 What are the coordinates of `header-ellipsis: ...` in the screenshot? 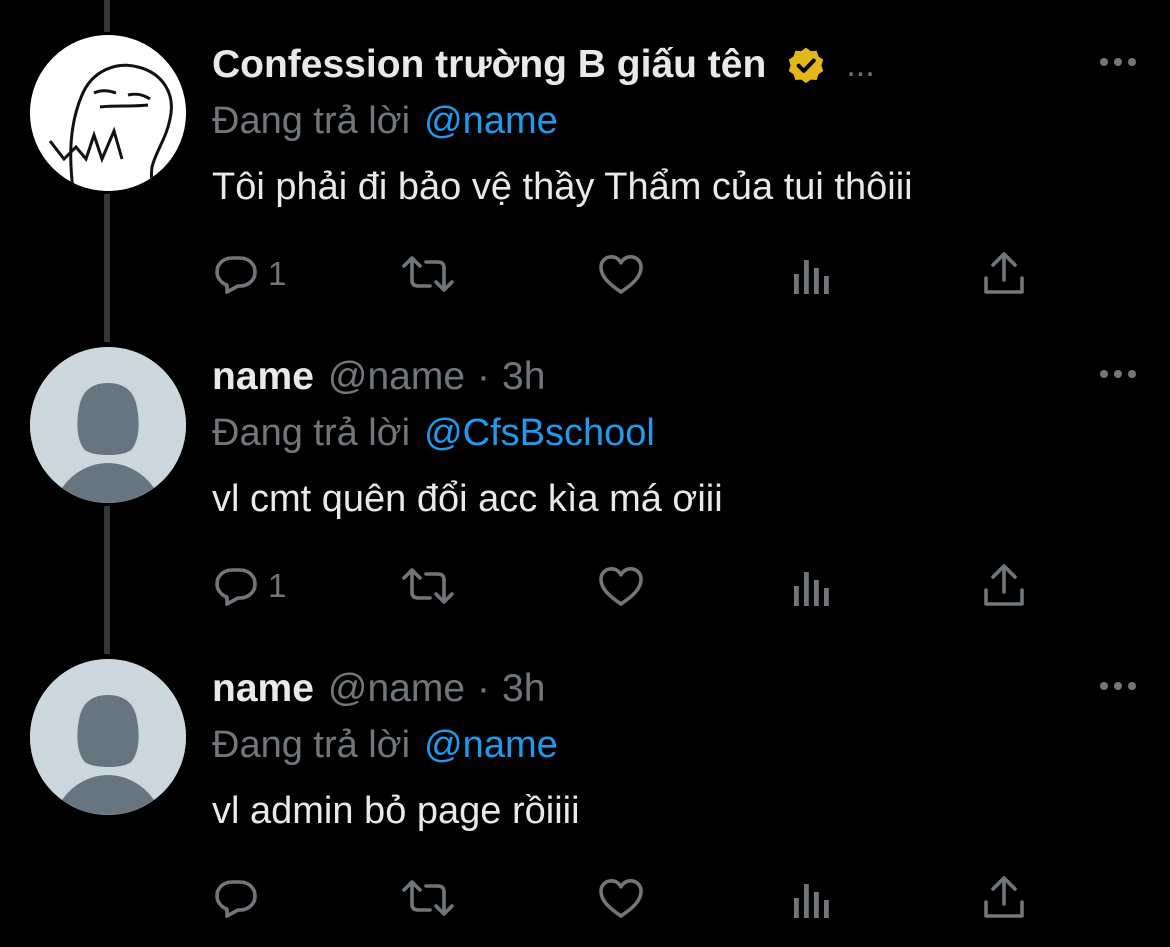 It's located at (860, 64).